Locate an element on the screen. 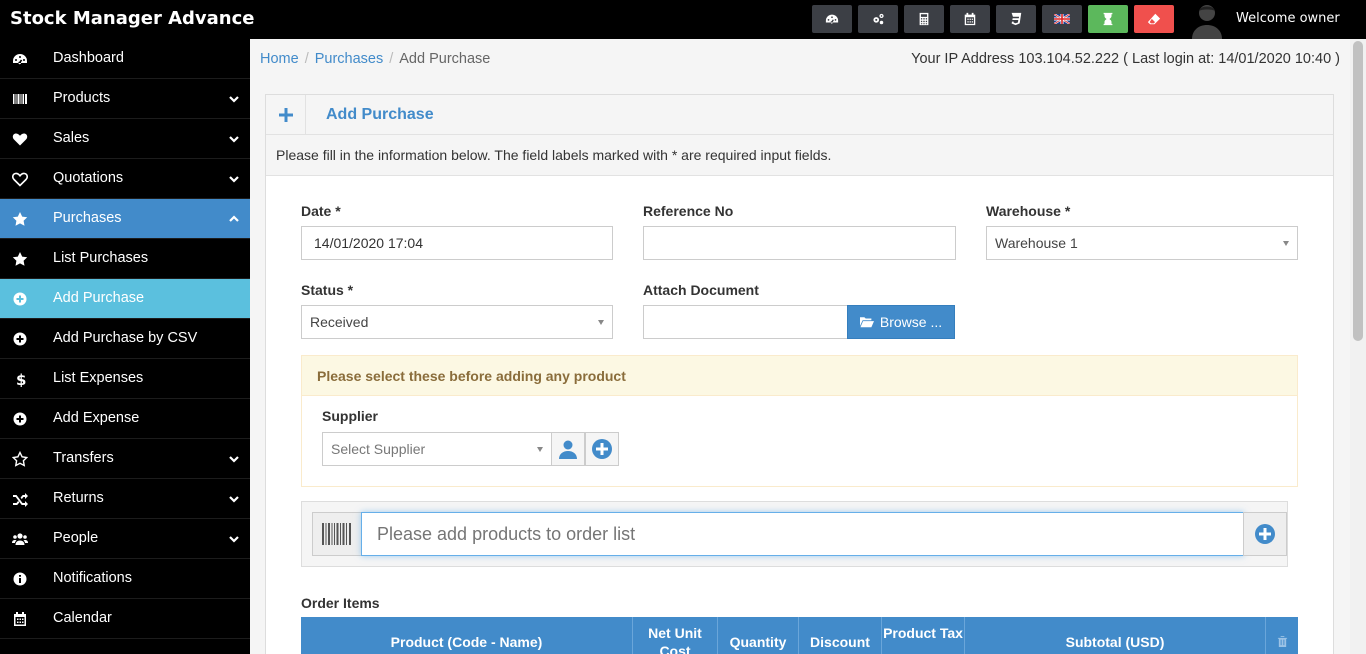  info-circle-icon is located at coordinates (20, 579).